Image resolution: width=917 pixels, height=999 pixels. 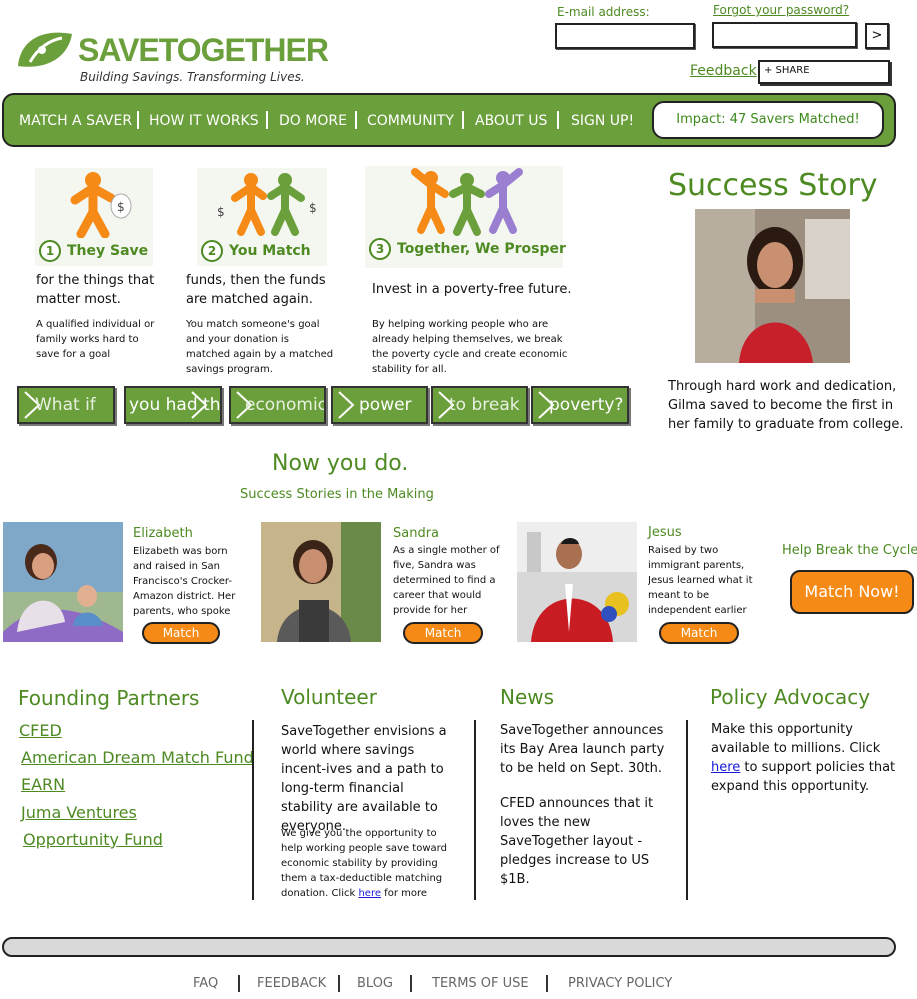 I want to click on match-button-jesus: Match, so click(x=699, y=633).